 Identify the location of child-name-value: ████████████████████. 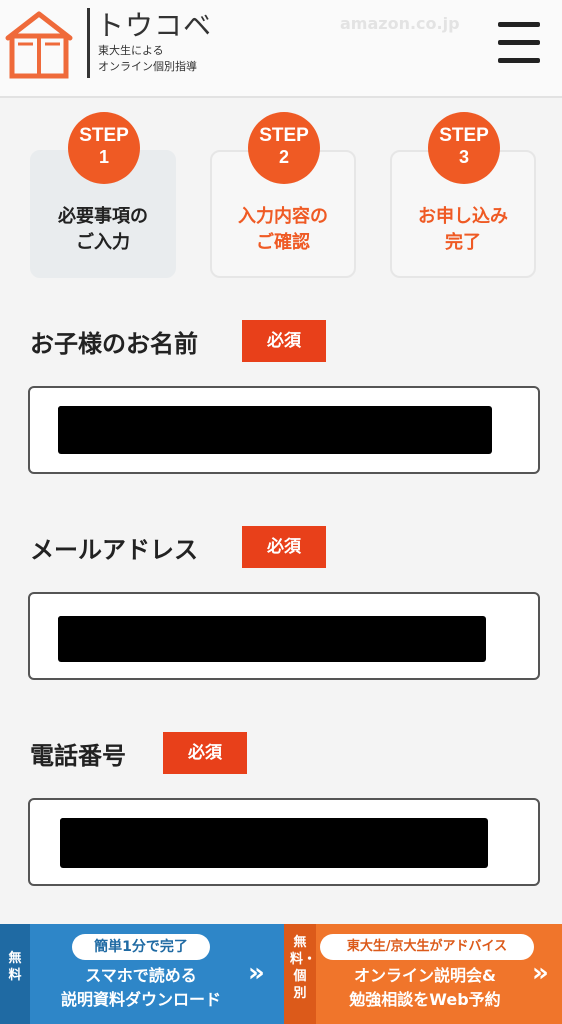
(275, 430).